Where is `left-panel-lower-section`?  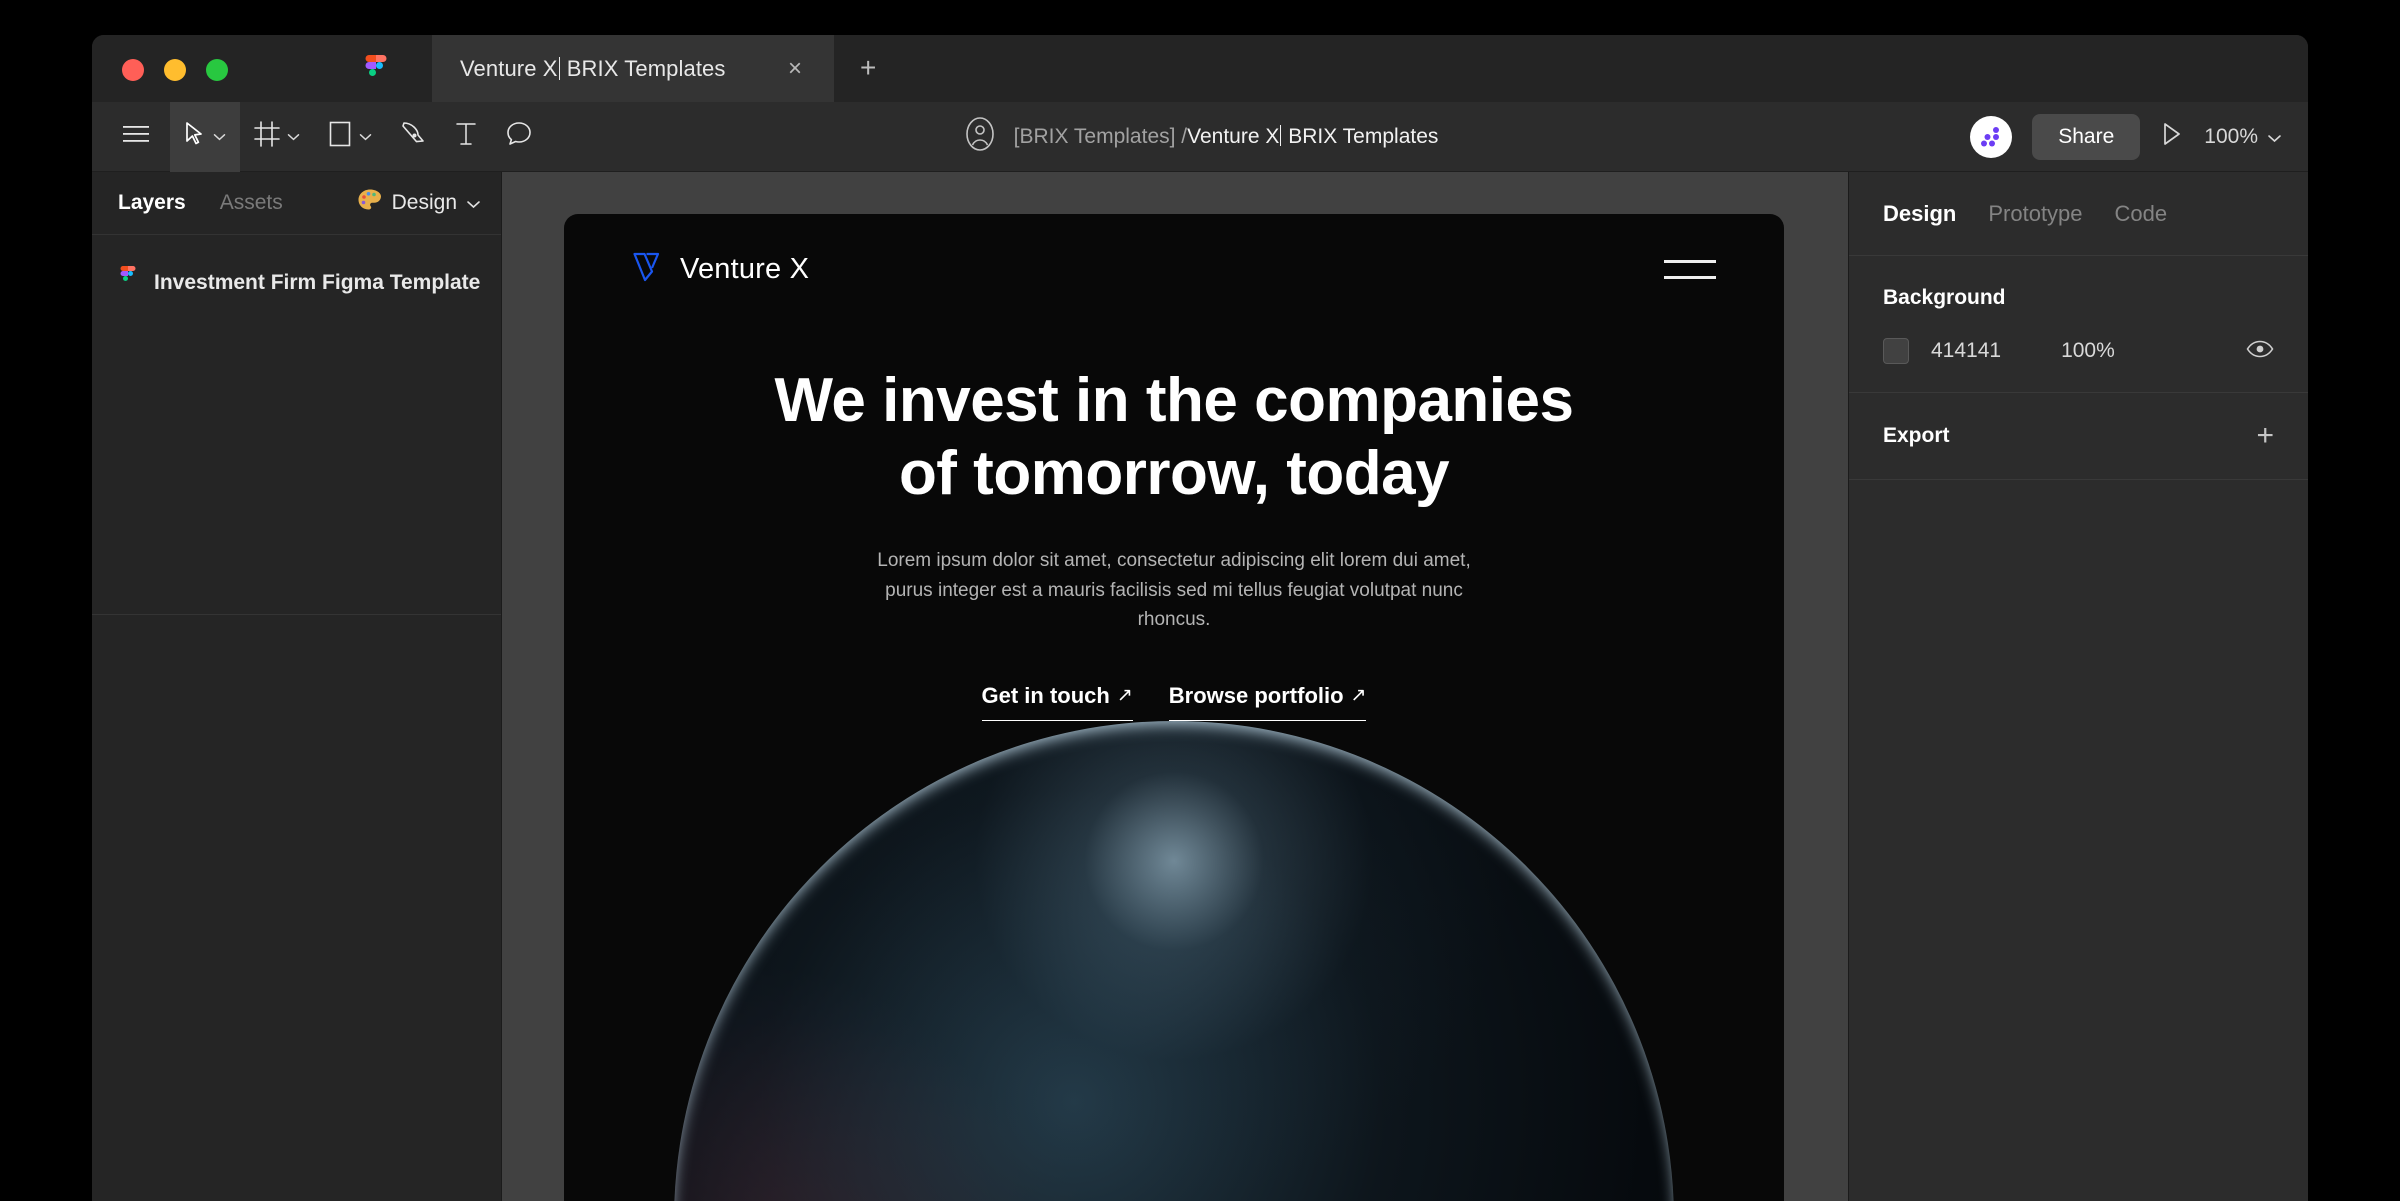 left-panel-lower-section is located at coordinates (296, 907).